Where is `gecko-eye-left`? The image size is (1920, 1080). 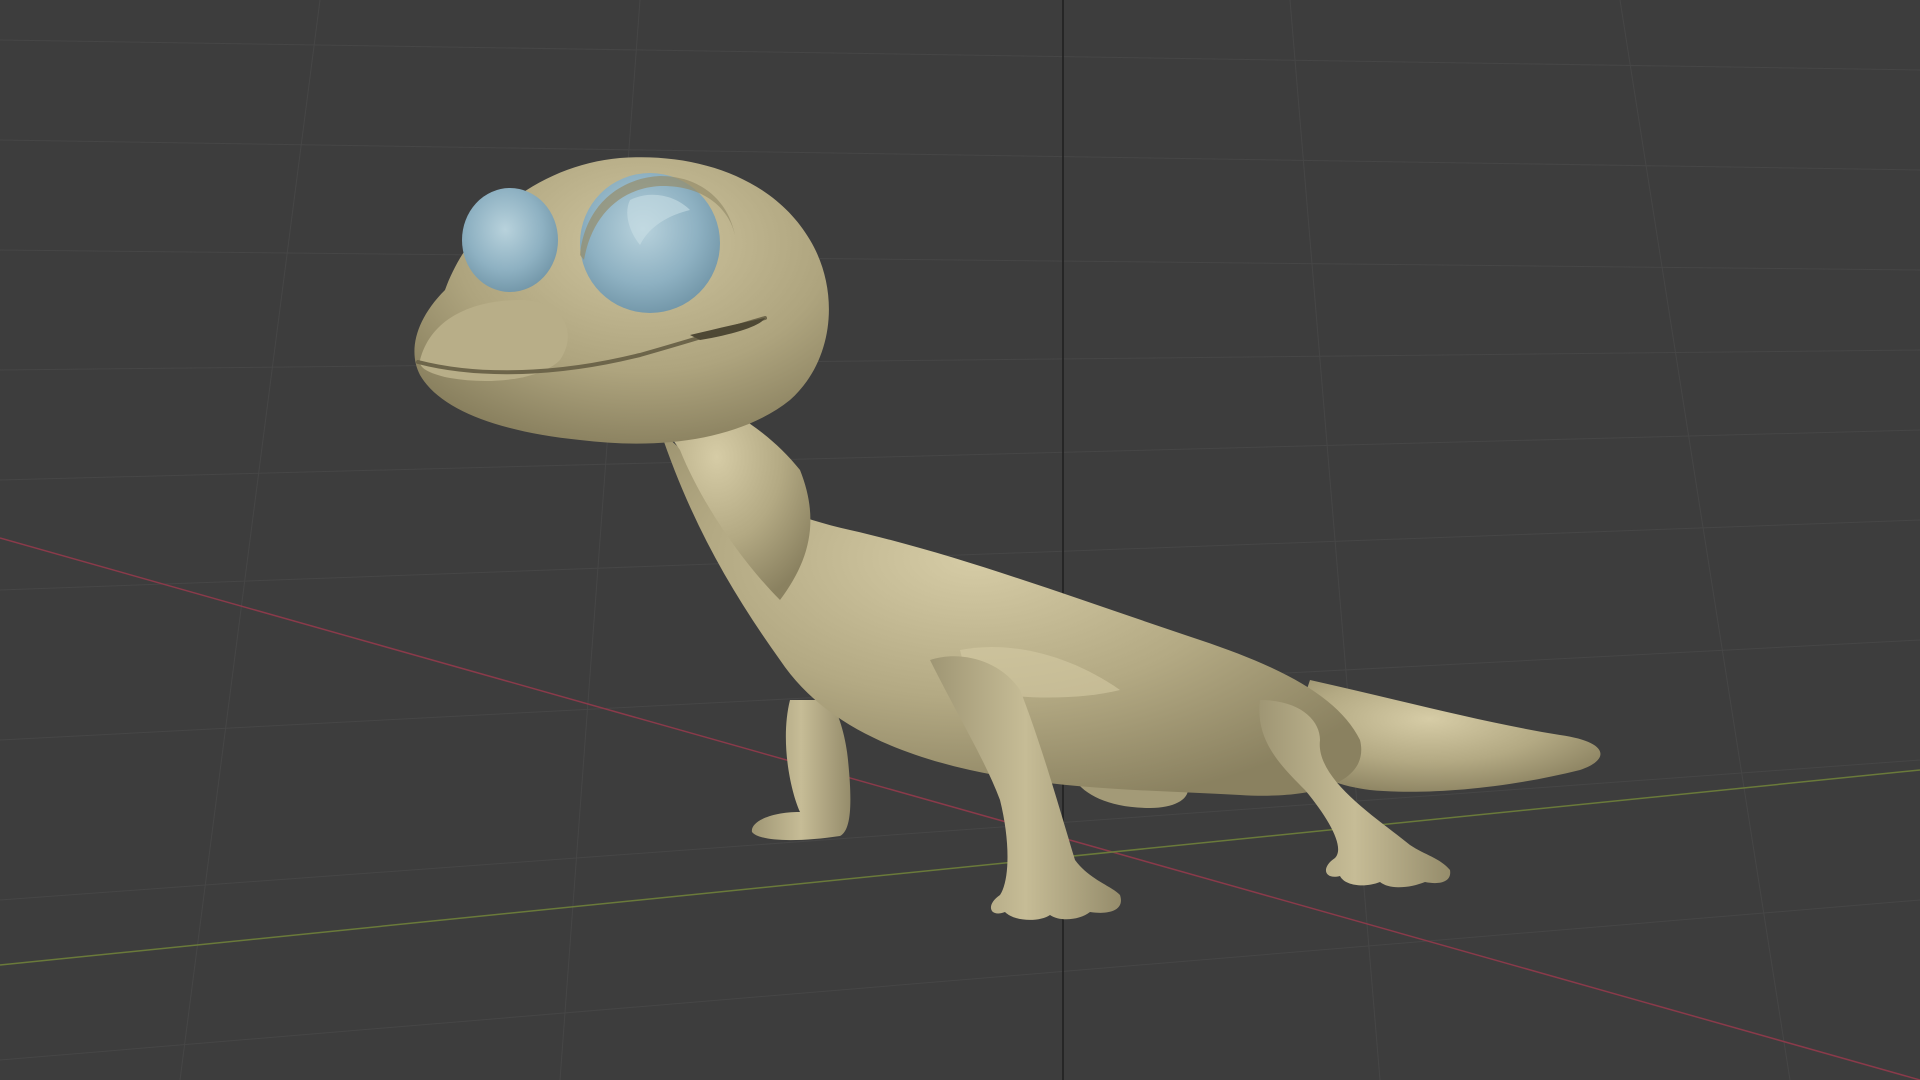 gecko-eye-left is located at coordinates (510, 240).